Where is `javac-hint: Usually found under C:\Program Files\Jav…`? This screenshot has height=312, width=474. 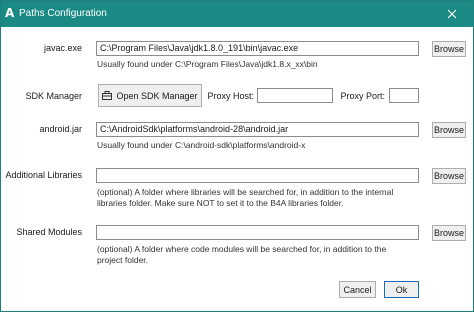
javac-hint: Usually found under C:\Program Files\Jav… is located at coordinates (207, 64).